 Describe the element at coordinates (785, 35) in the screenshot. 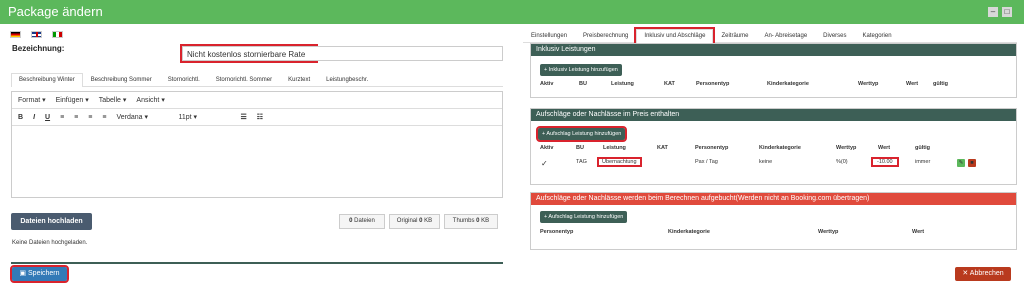

I see `tab-an-abreisetage: An- Abreisetage` at that location.